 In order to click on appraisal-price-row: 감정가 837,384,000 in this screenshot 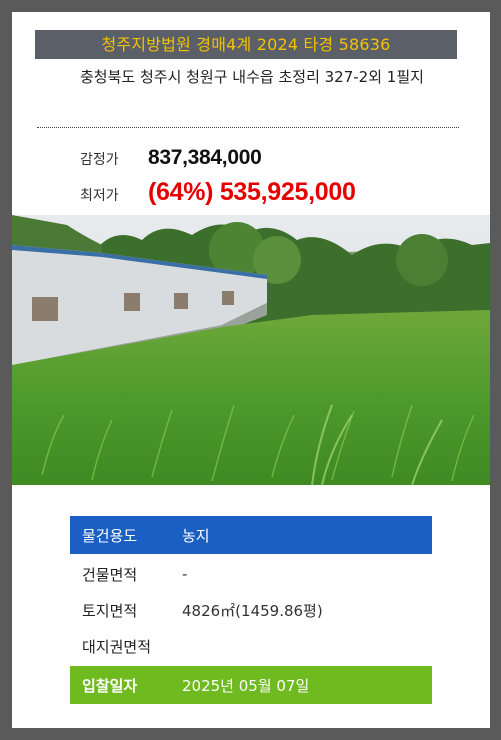, I will do `click(171, 158)`.